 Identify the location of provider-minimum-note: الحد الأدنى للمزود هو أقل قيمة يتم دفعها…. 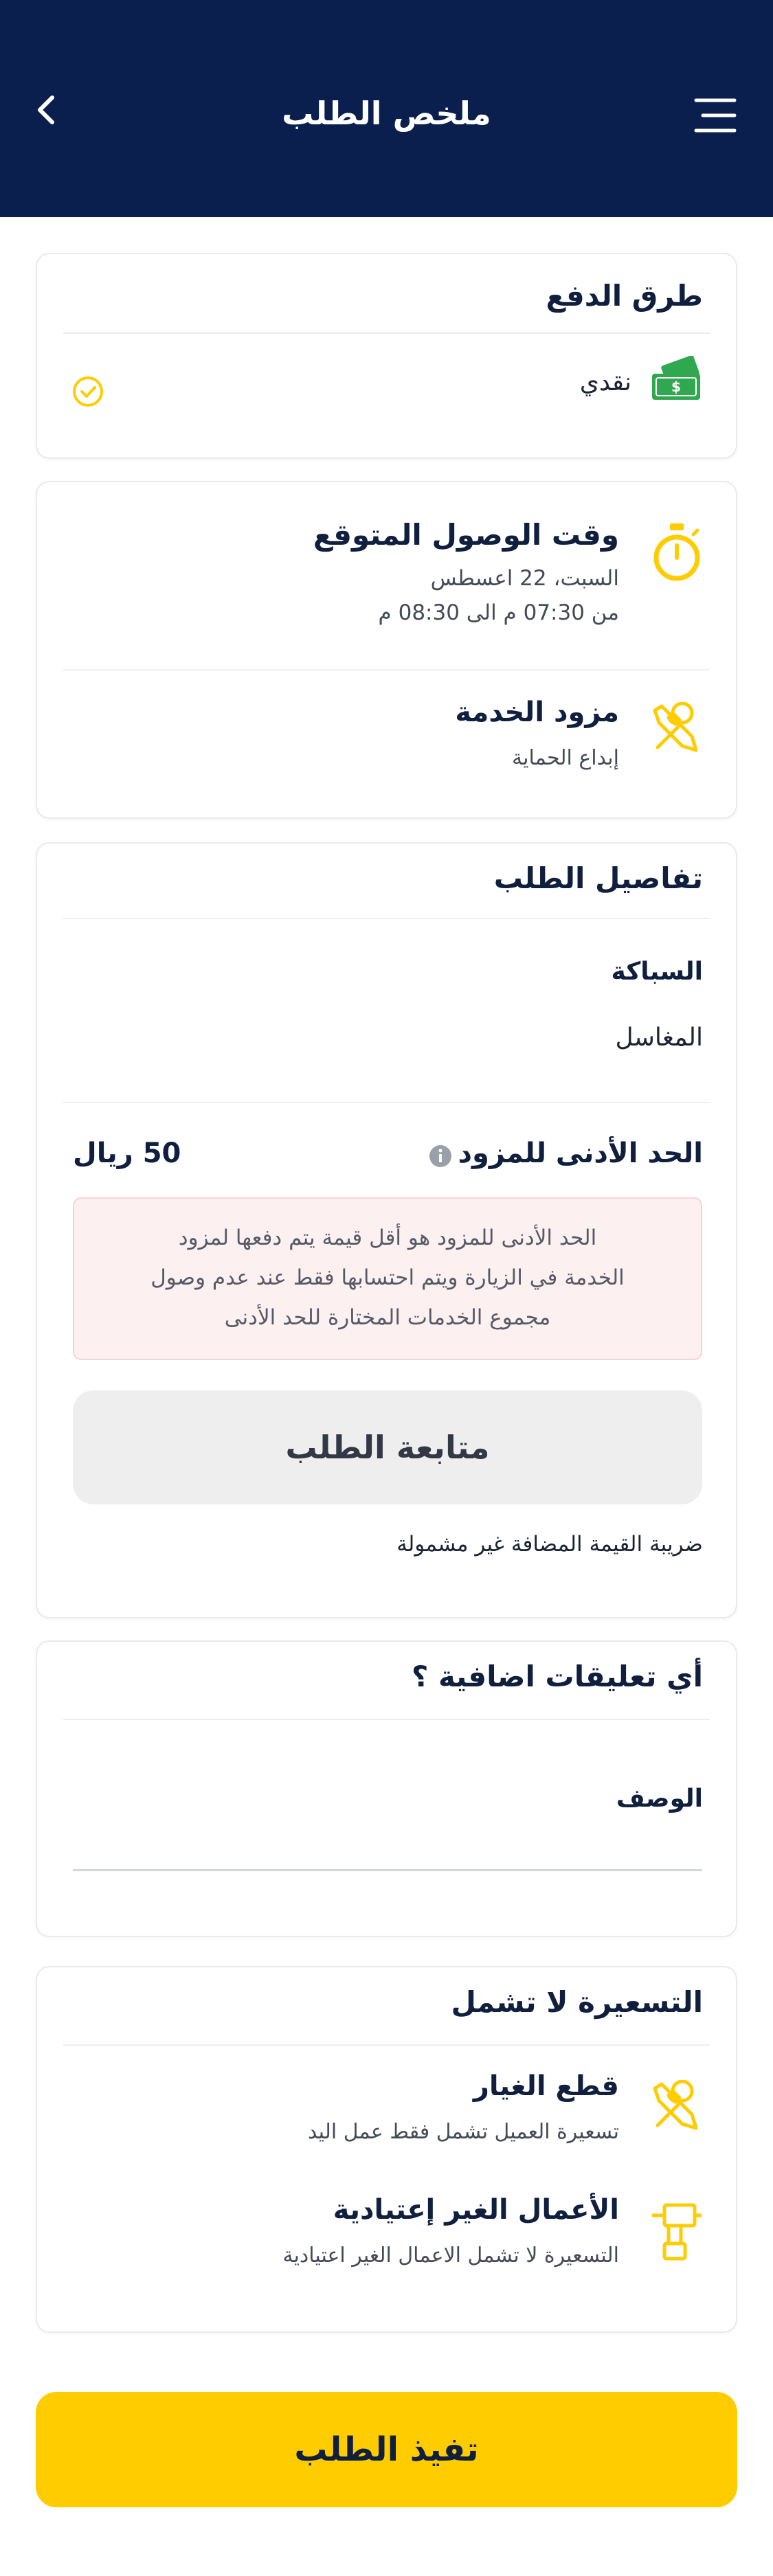
(387, 1278).